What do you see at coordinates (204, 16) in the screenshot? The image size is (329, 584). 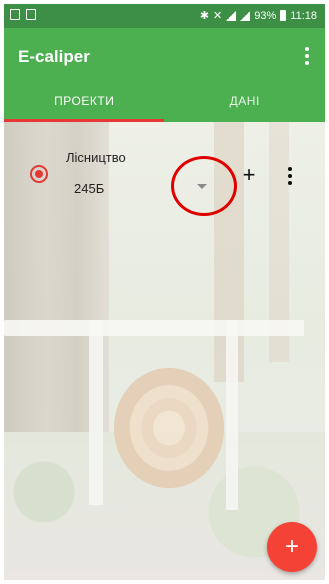 I see `bluetooth-icon: ✱` at bounding box center [204, 16].